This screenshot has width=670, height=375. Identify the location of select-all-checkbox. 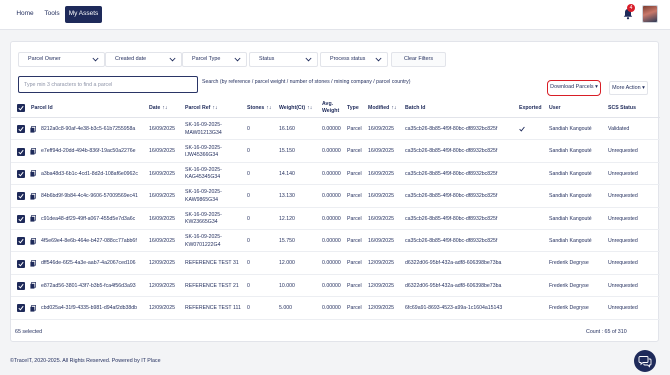
(21, 108).